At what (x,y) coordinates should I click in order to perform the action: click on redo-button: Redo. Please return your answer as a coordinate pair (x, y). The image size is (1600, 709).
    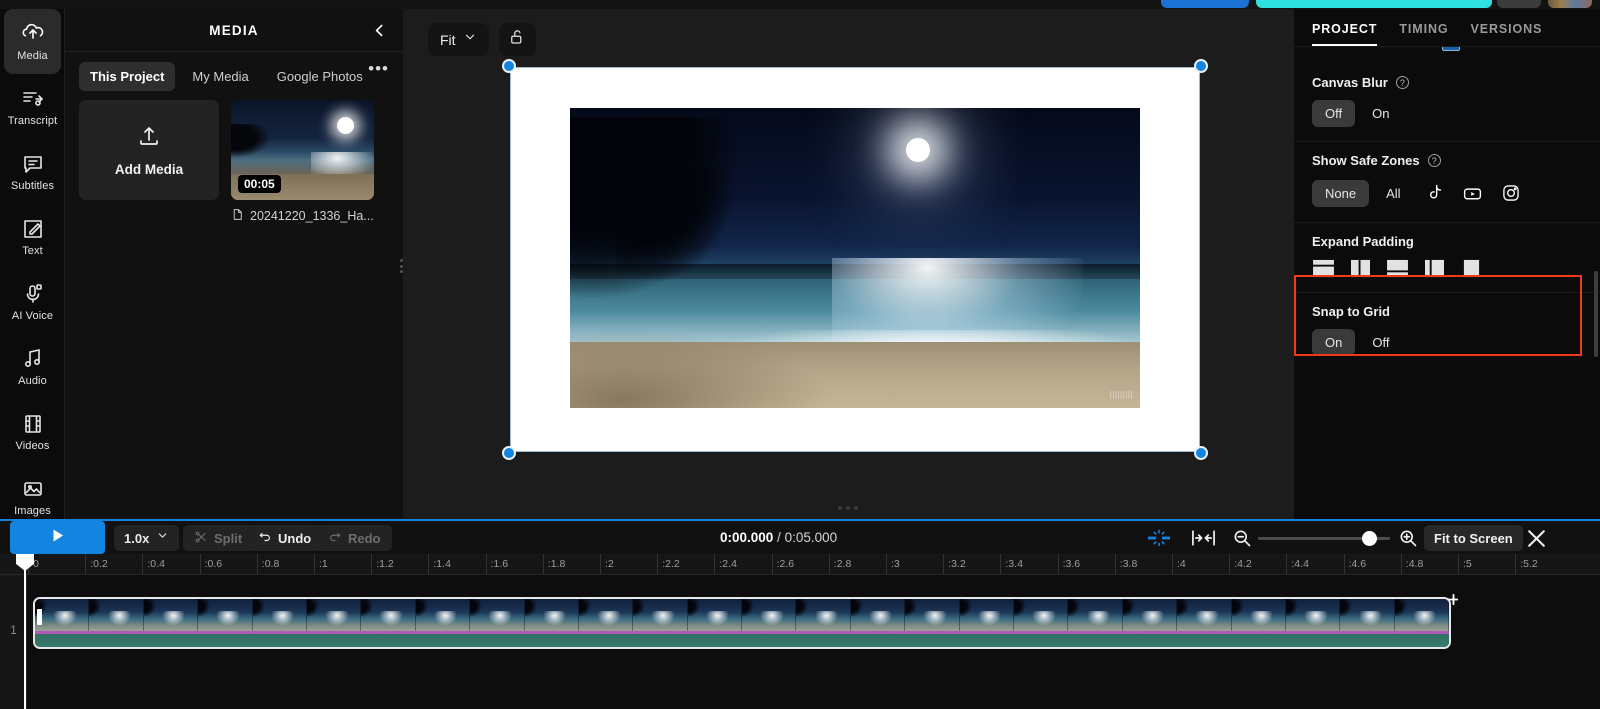
    Looking at the image, I should click on (354, 538).